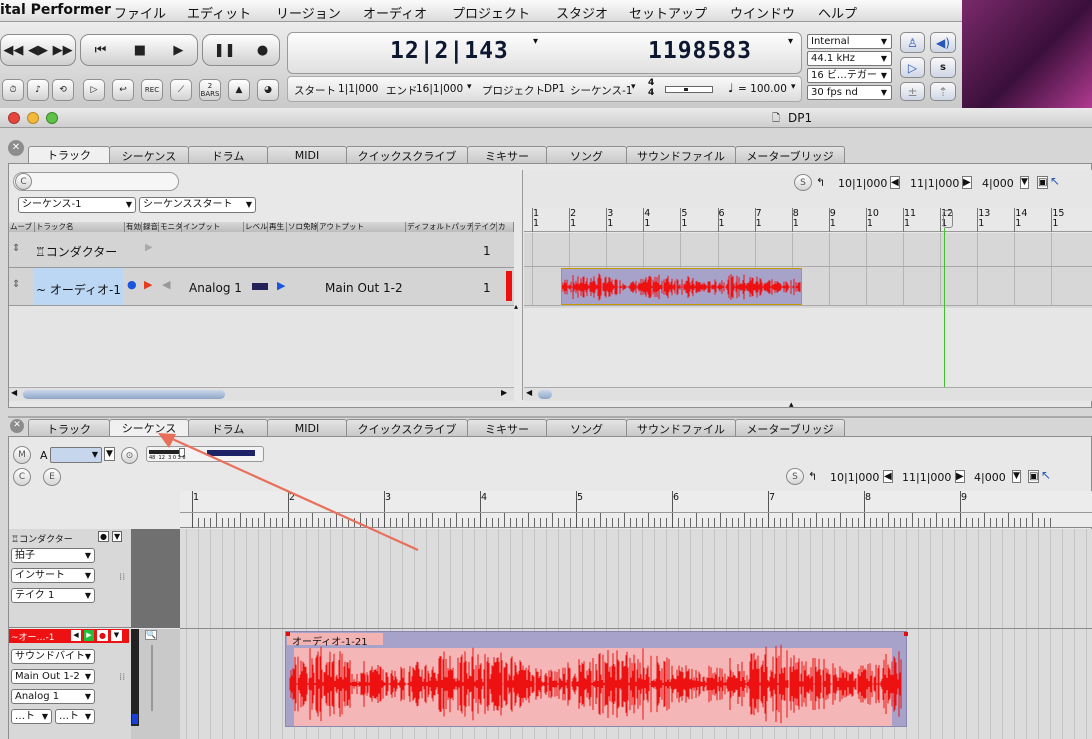 This screenshot has height=739, width=1092. I want to click on scroll-thumb, so click(124, 394).